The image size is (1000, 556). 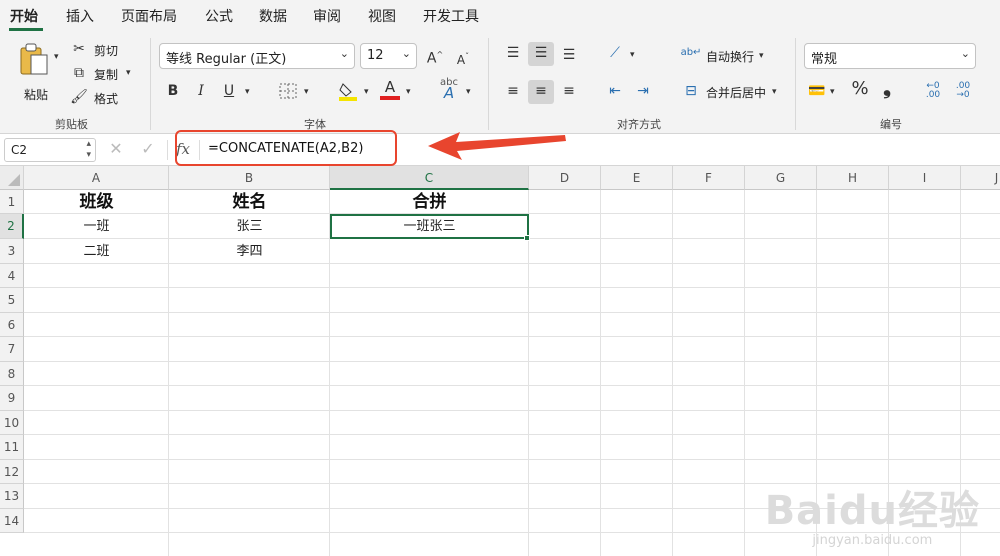 I want to click on increase-indent-icon: ⇥, so click(x=643, y=91).